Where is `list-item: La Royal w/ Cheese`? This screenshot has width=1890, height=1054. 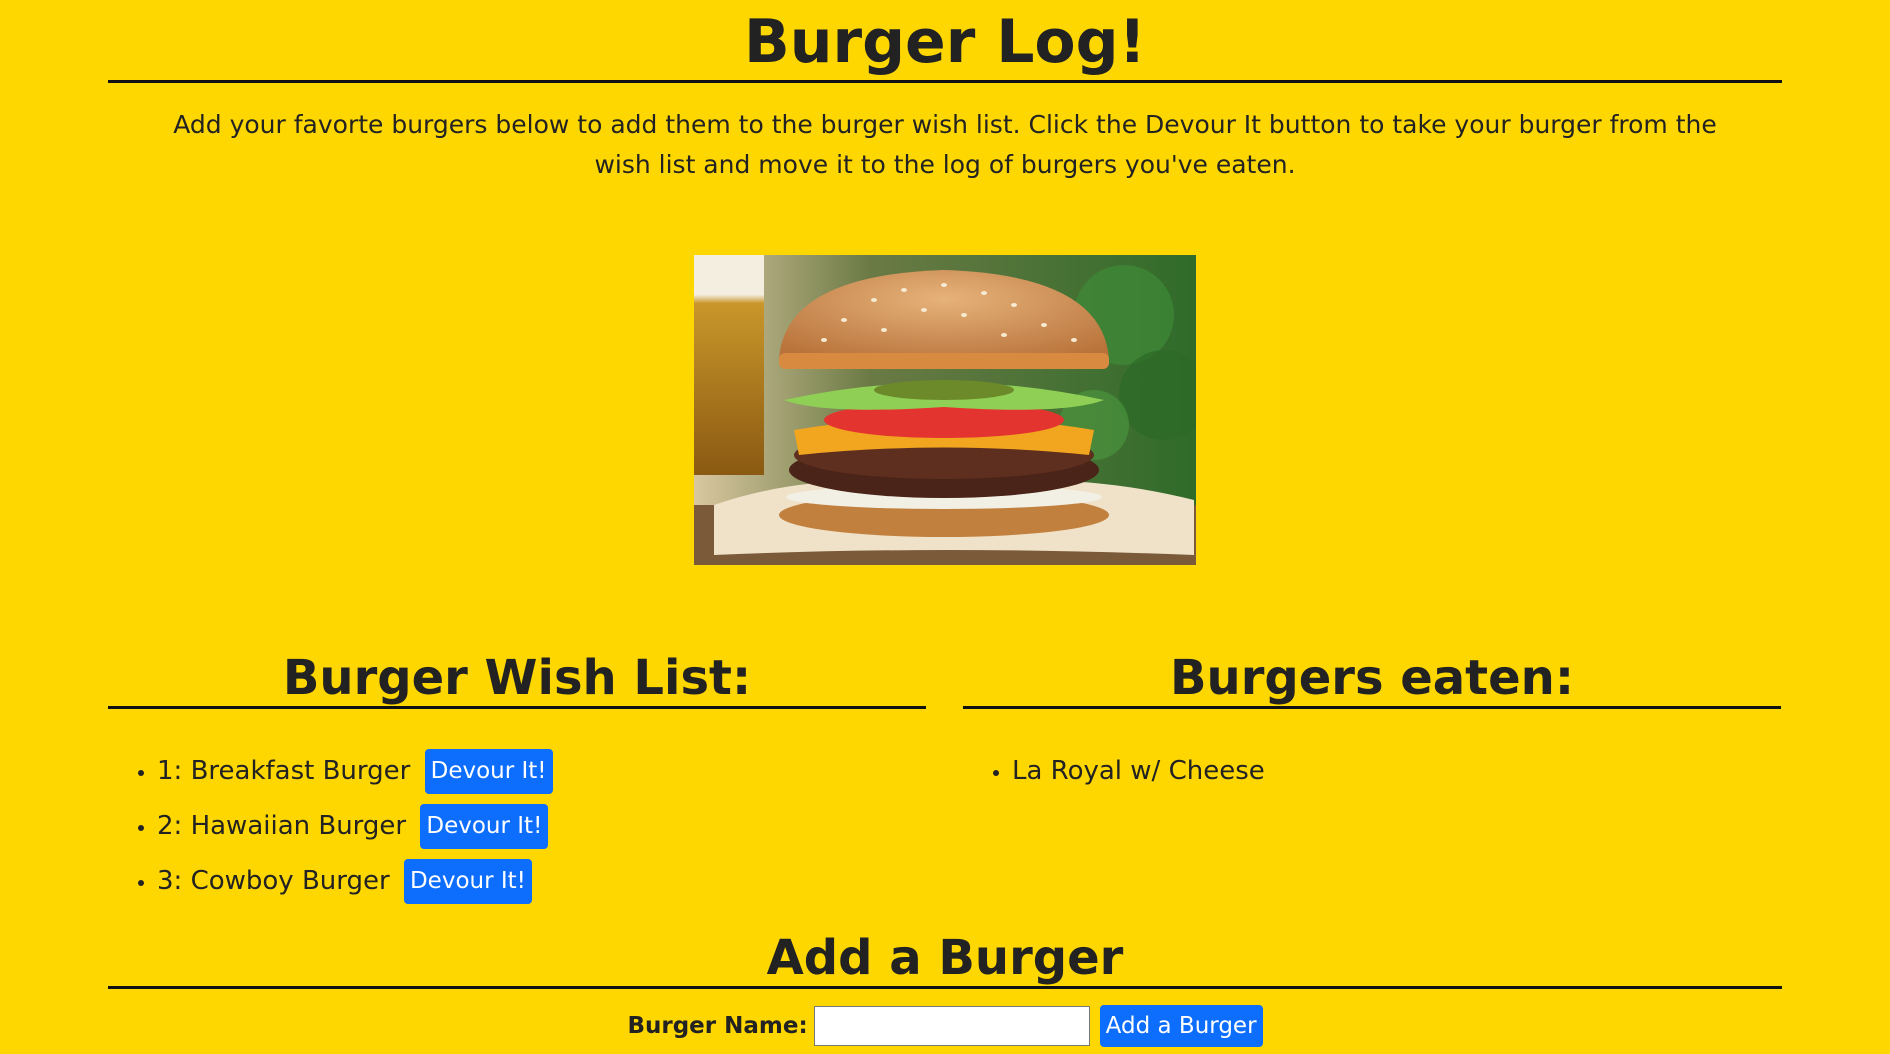
list-item: La Royal w/ Cheese is located at coordinates (1396, 771).